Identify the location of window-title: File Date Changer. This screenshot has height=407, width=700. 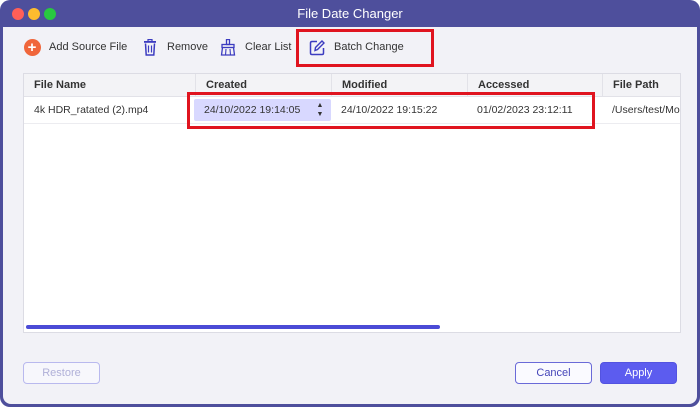
(350, 13).